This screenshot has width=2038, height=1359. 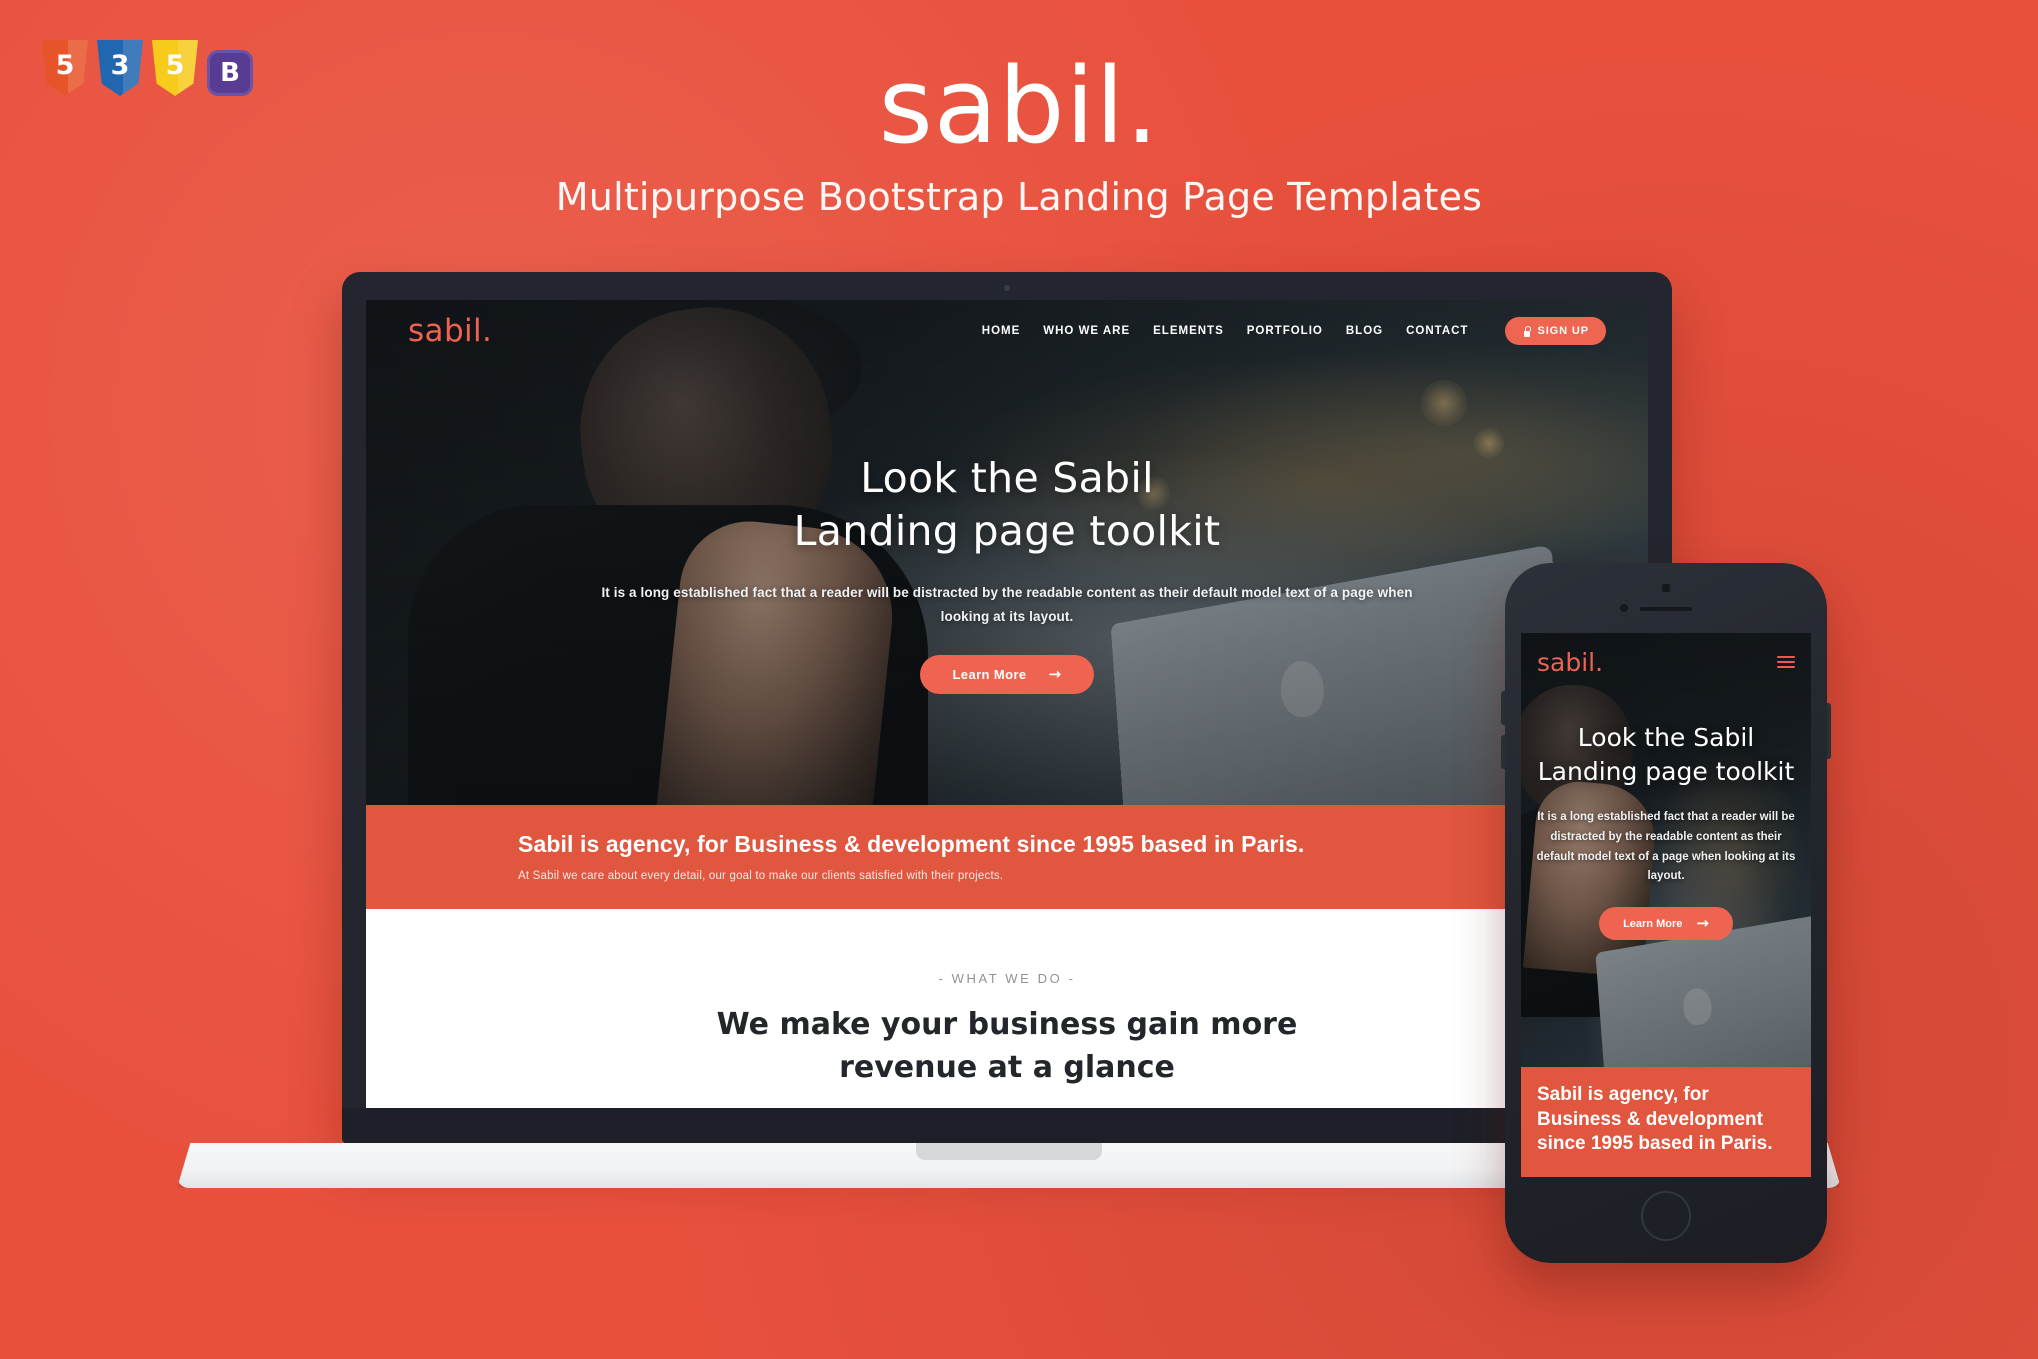 What do you see at coordinates (1019, 106) in the screenshot?
I see `page-title: sabil.` at bounding box center [1019, 106].